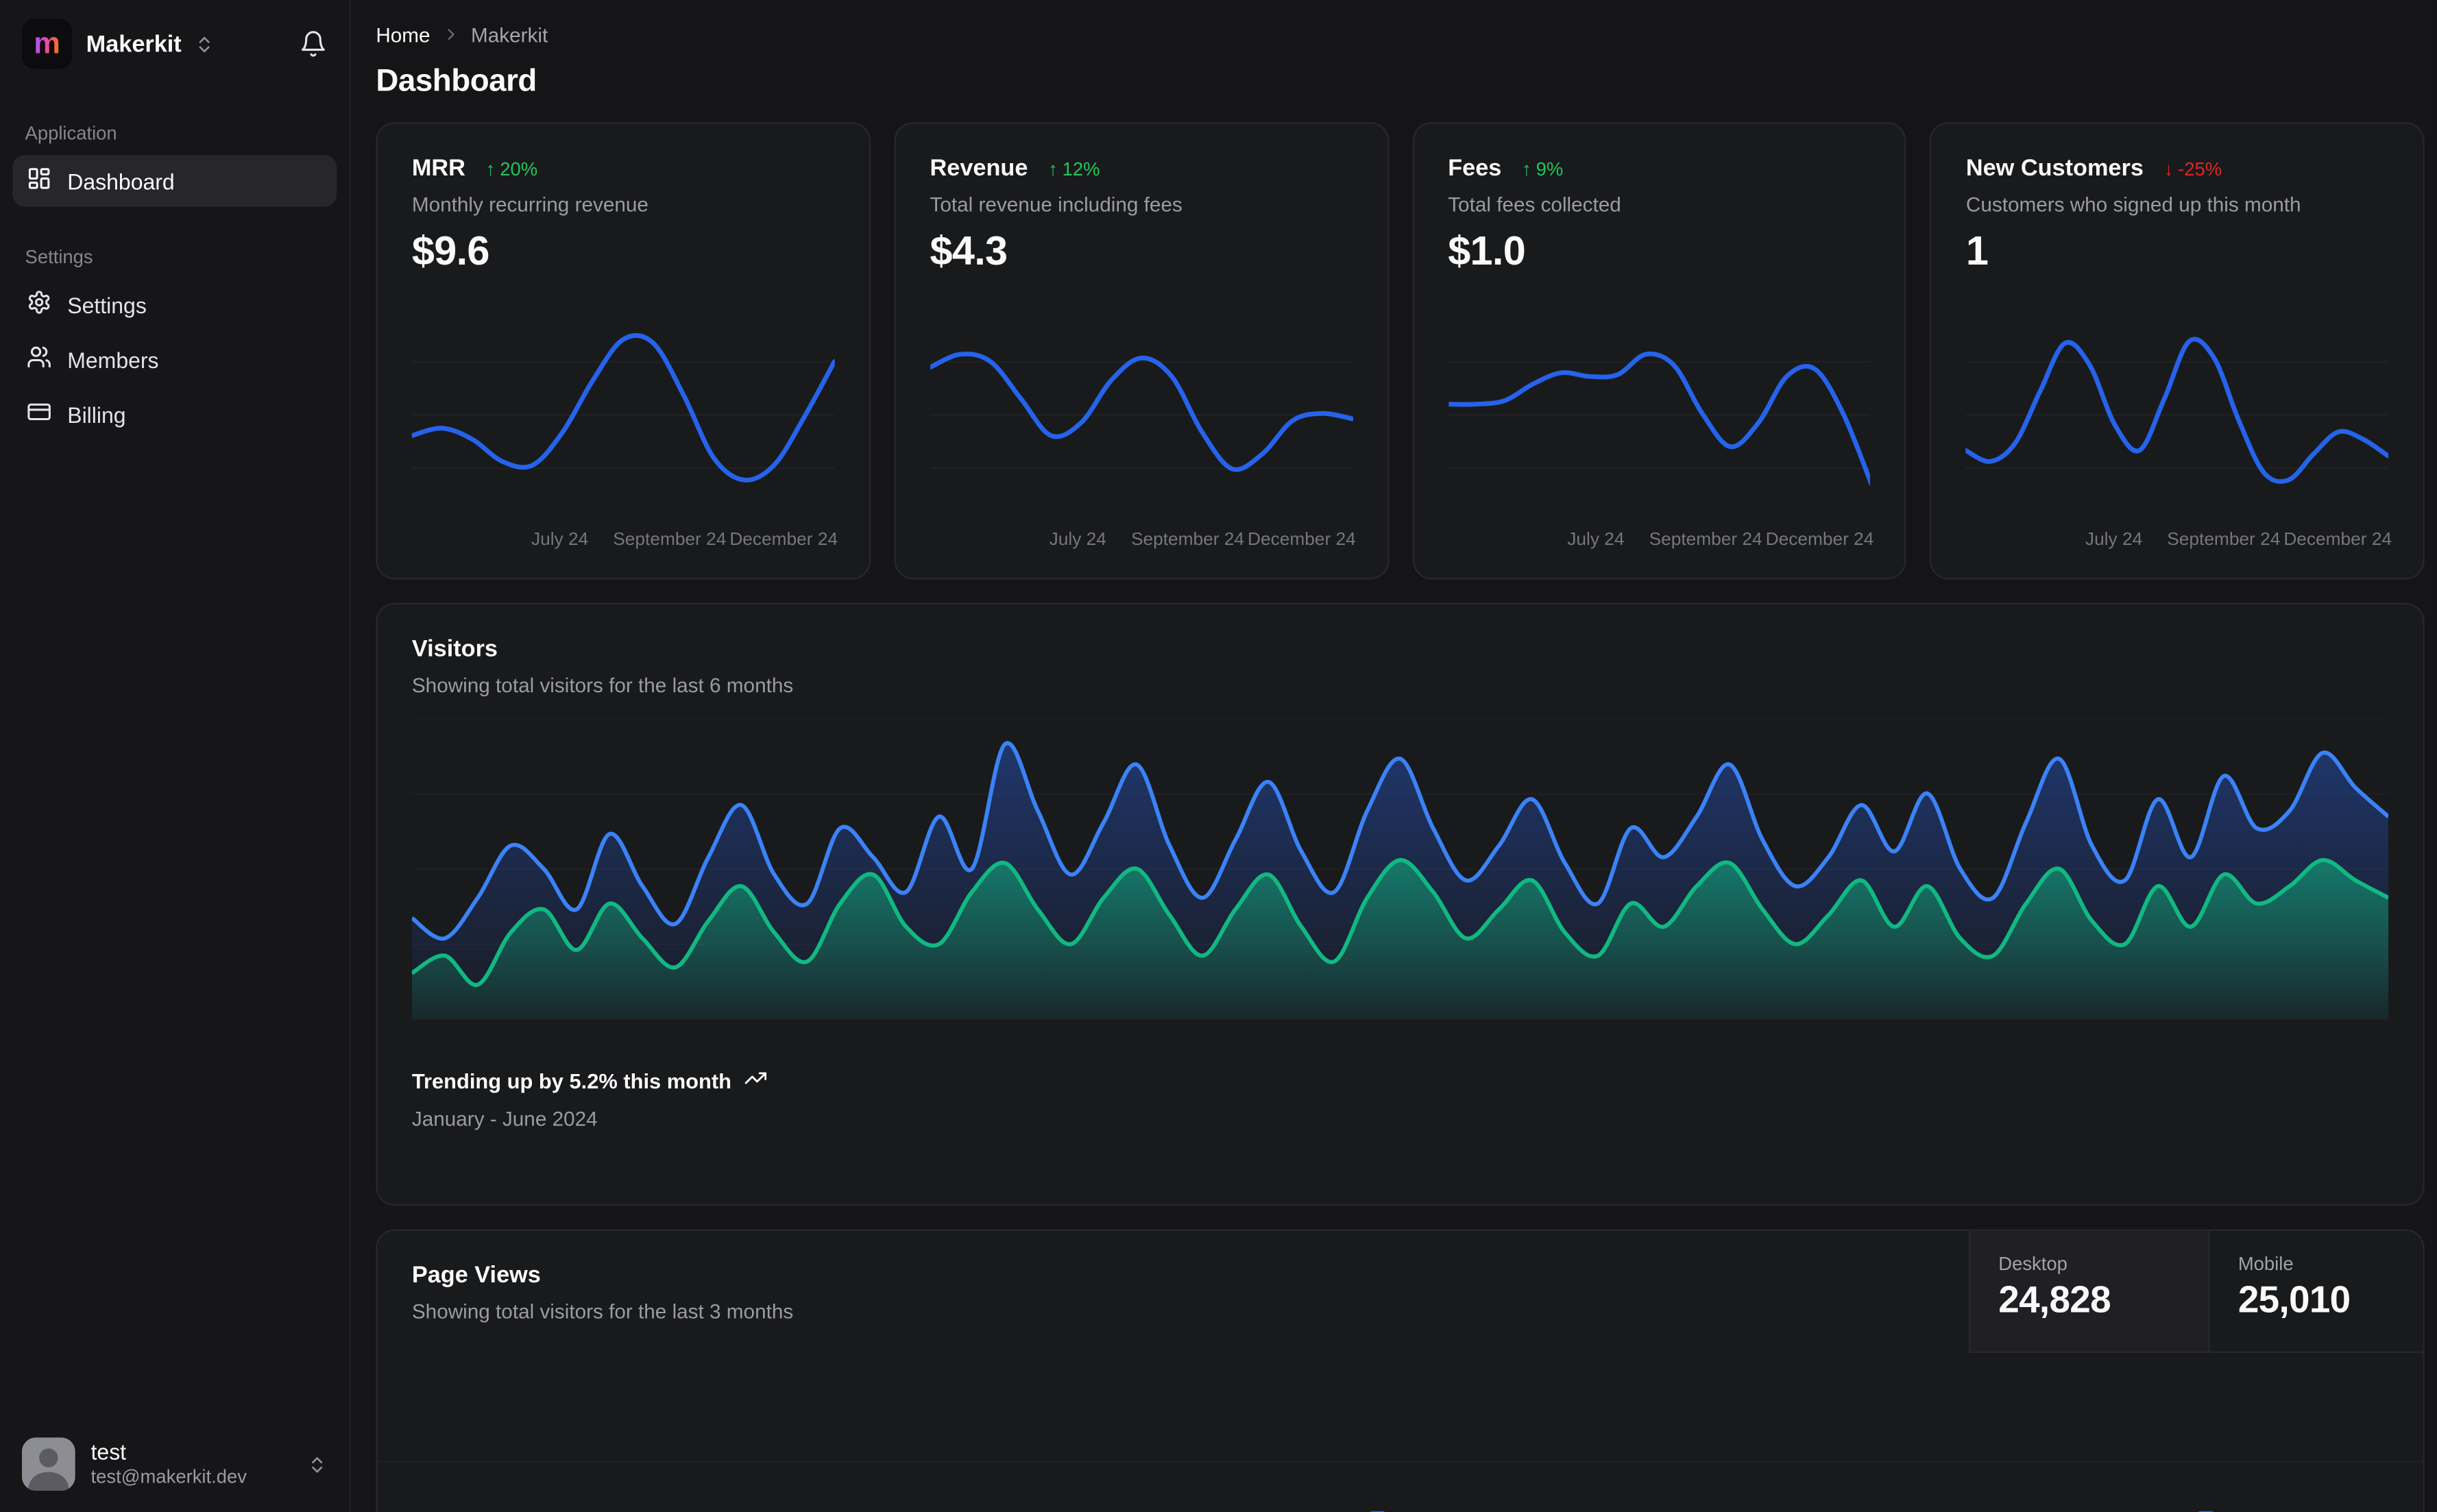  I want to click on trend-delta: 20%, so click(519, 169).